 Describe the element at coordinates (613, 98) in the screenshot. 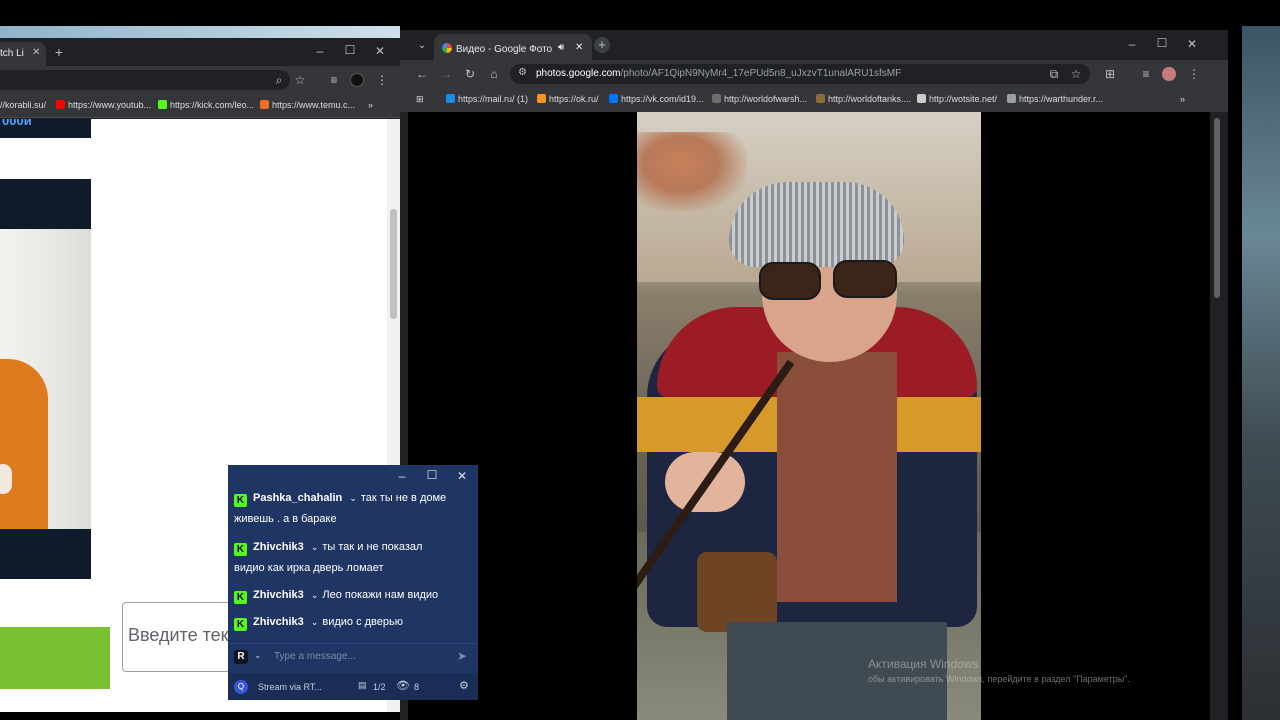

I see `vk-icon` at that location.